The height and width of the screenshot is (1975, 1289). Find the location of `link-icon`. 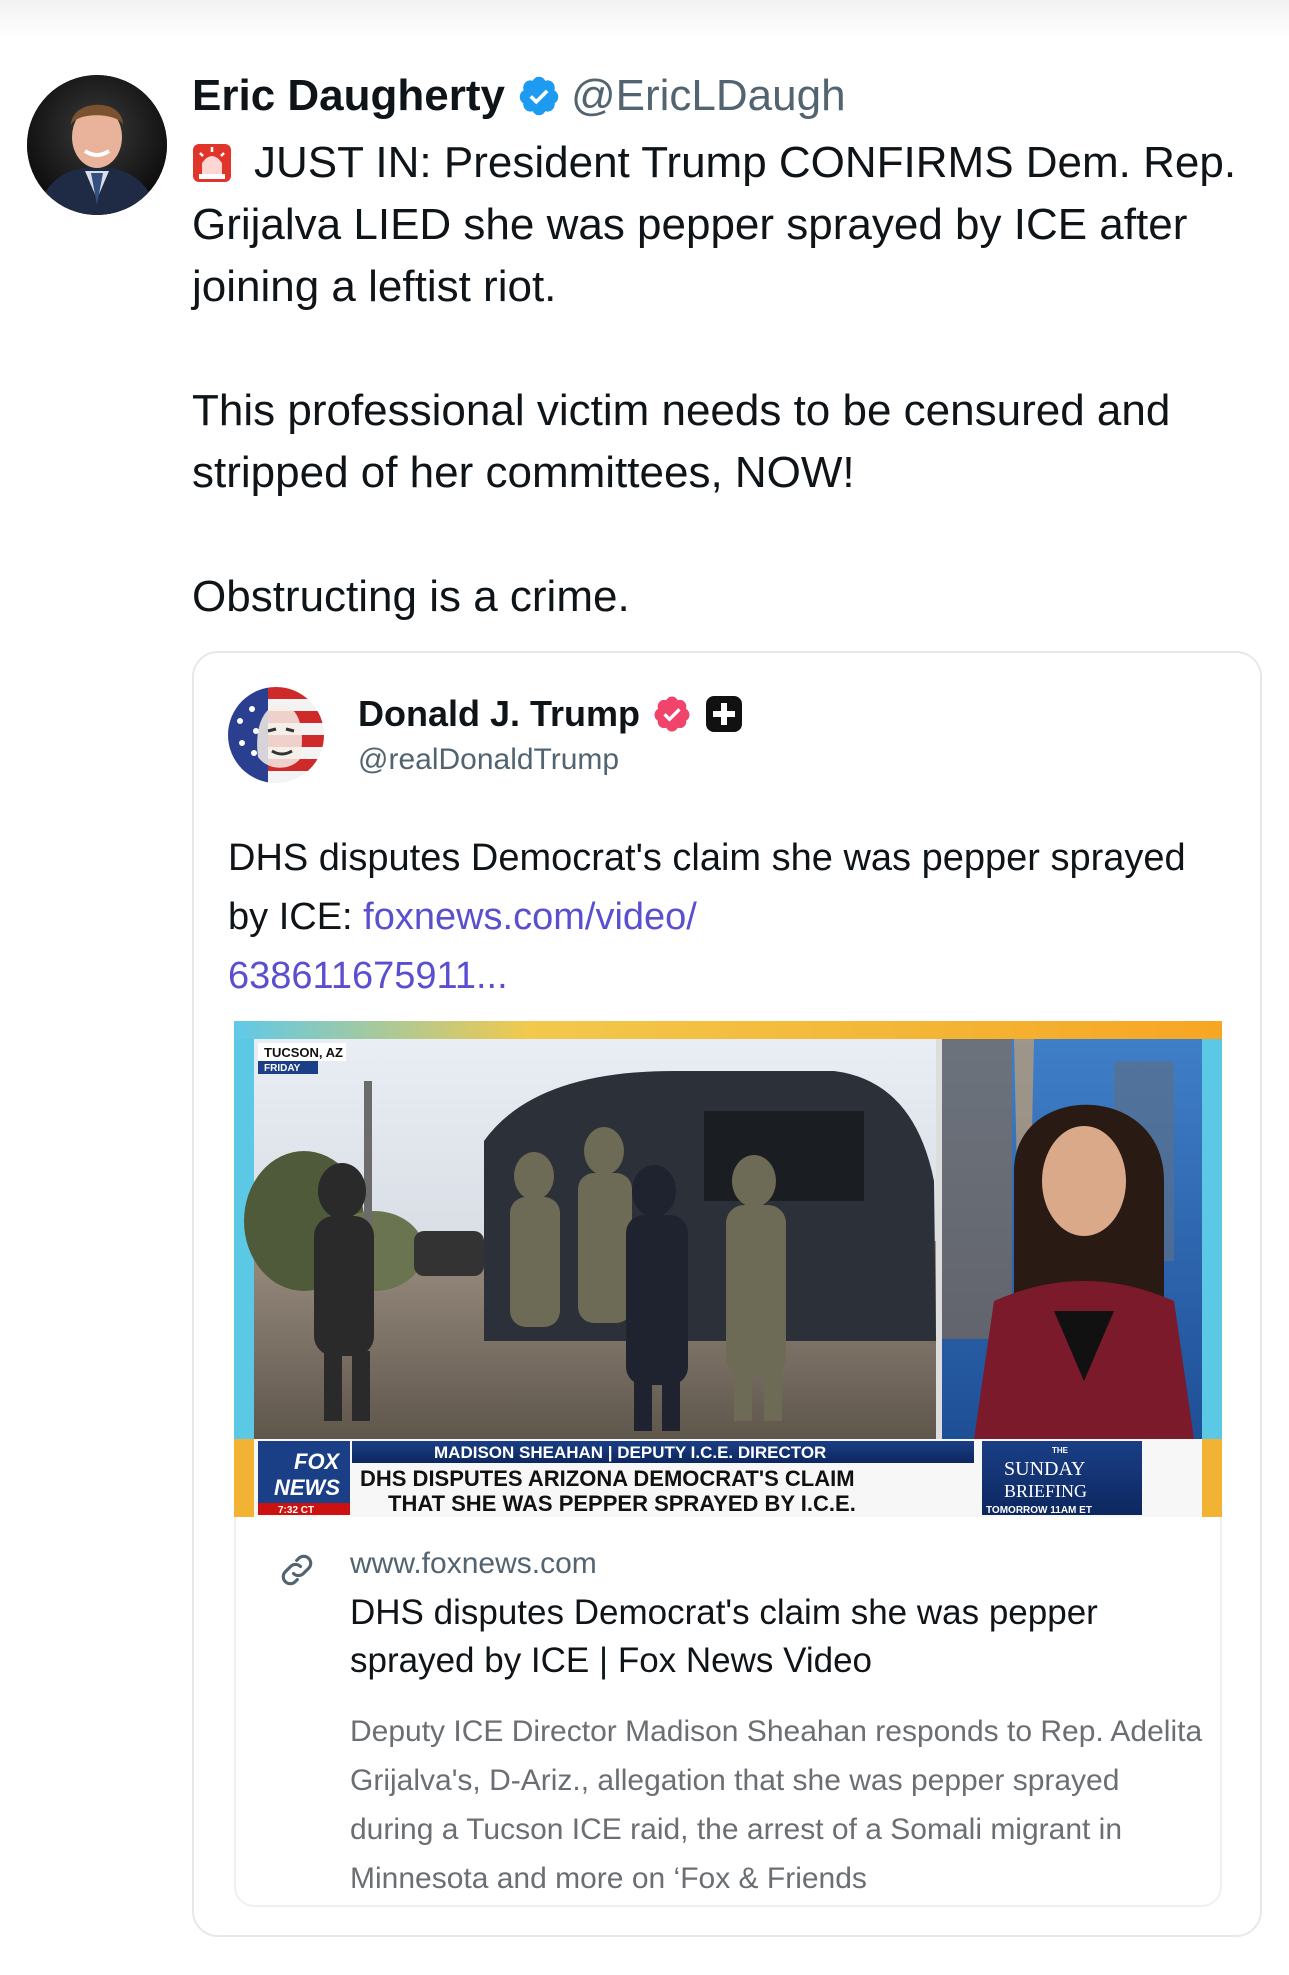

link-icon is located at coordinates (297, 1570).